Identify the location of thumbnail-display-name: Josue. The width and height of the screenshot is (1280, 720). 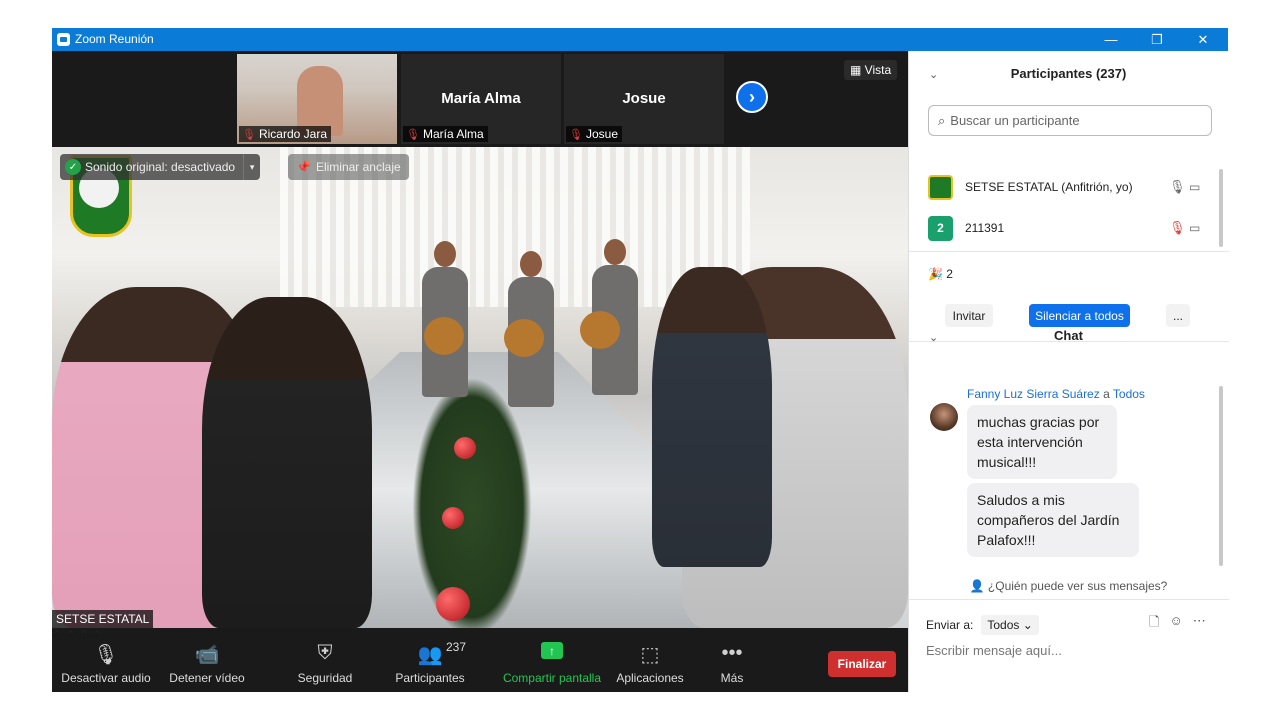
(644, 98).